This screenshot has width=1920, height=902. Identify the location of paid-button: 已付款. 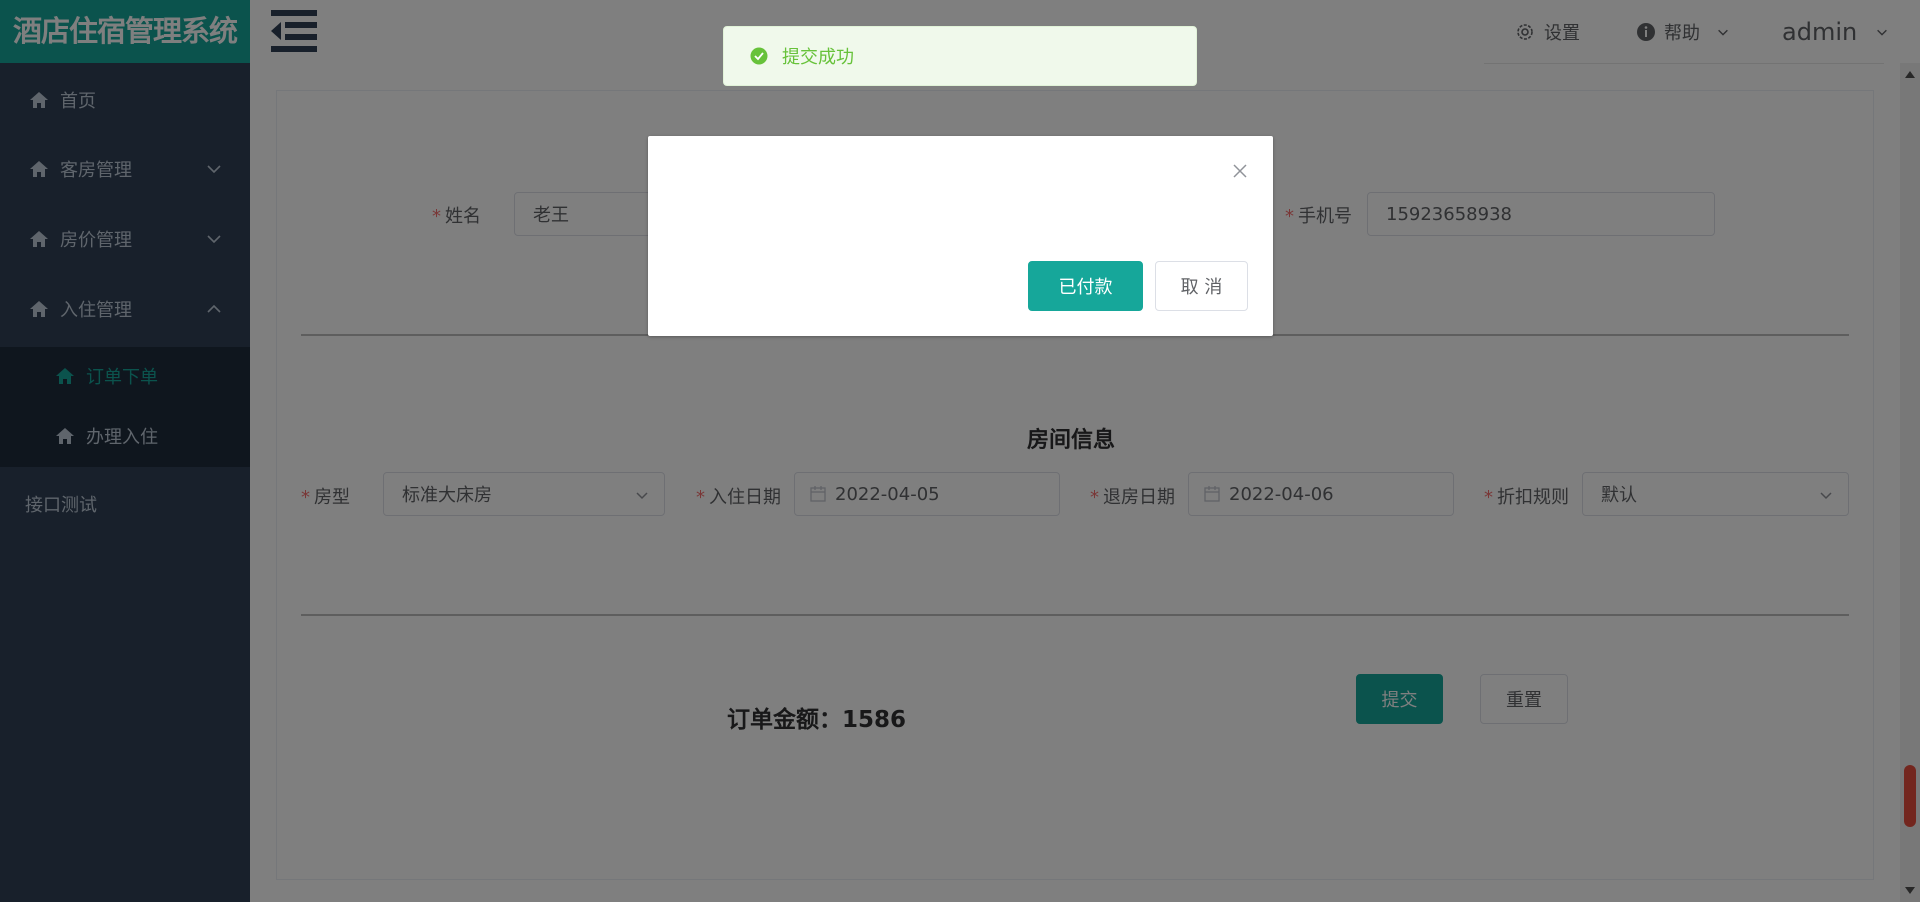
(1085, 286).